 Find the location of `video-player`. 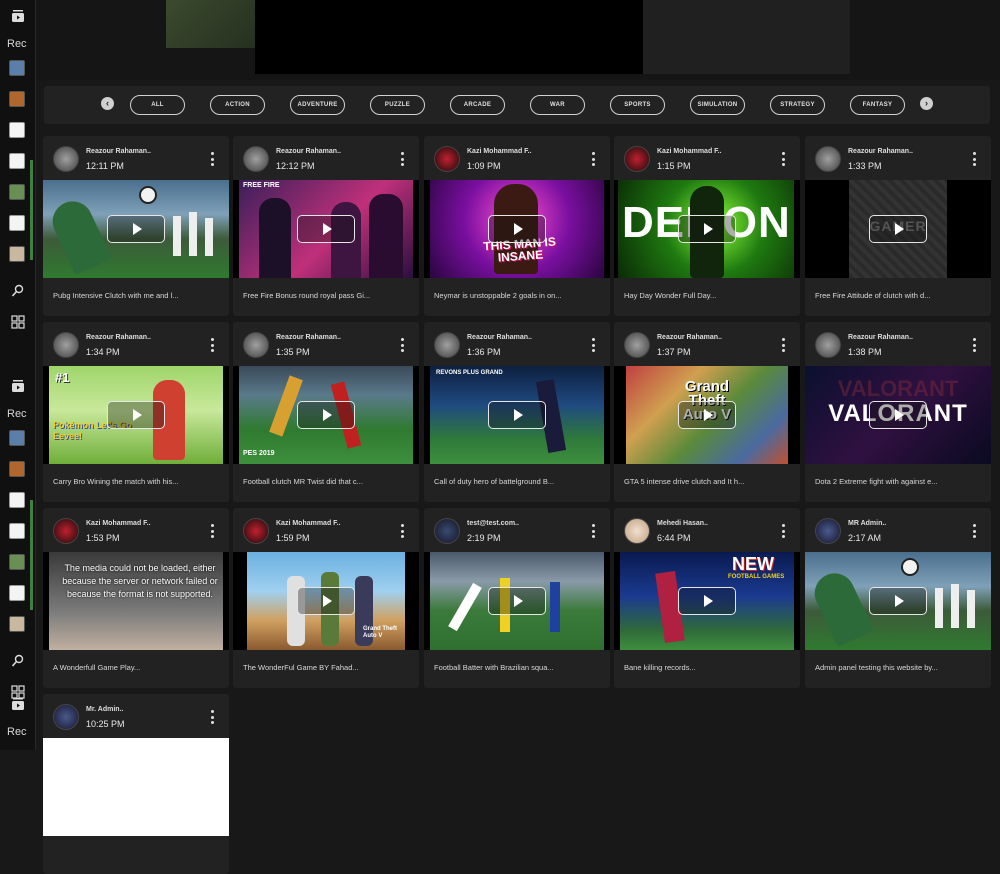

video-player is located at coordinates (449, 37).